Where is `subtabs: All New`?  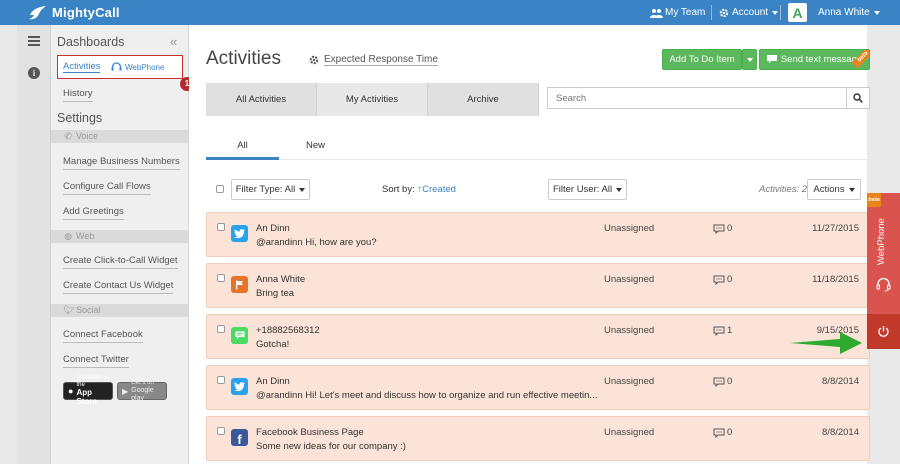
subtabs: All New is located at coordinates (538, 149).